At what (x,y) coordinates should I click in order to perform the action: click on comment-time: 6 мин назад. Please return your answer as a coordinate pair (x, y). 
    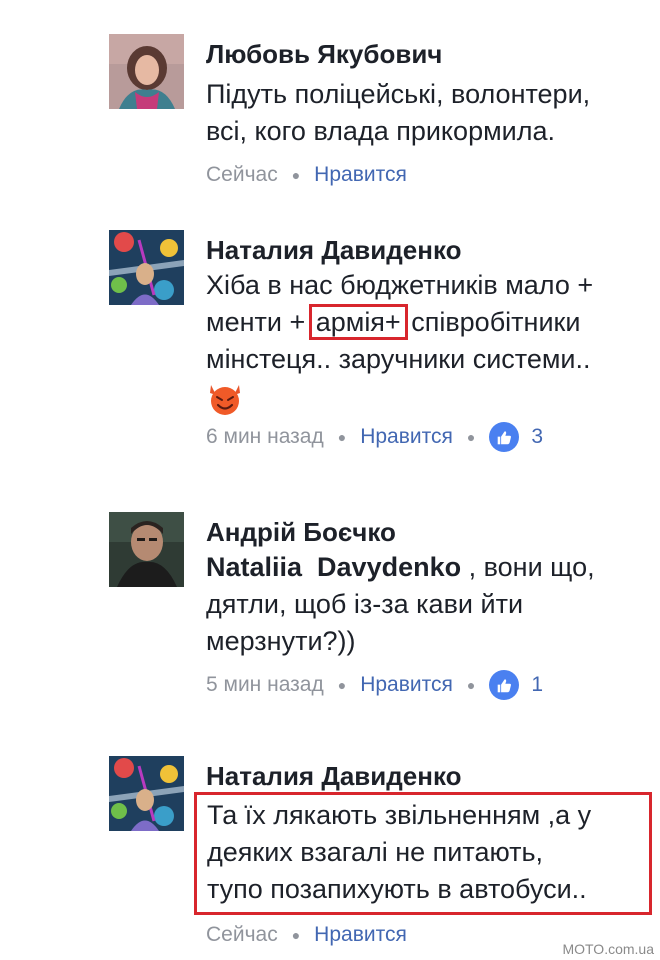
    Looking at the image, I should click on (265, 437).